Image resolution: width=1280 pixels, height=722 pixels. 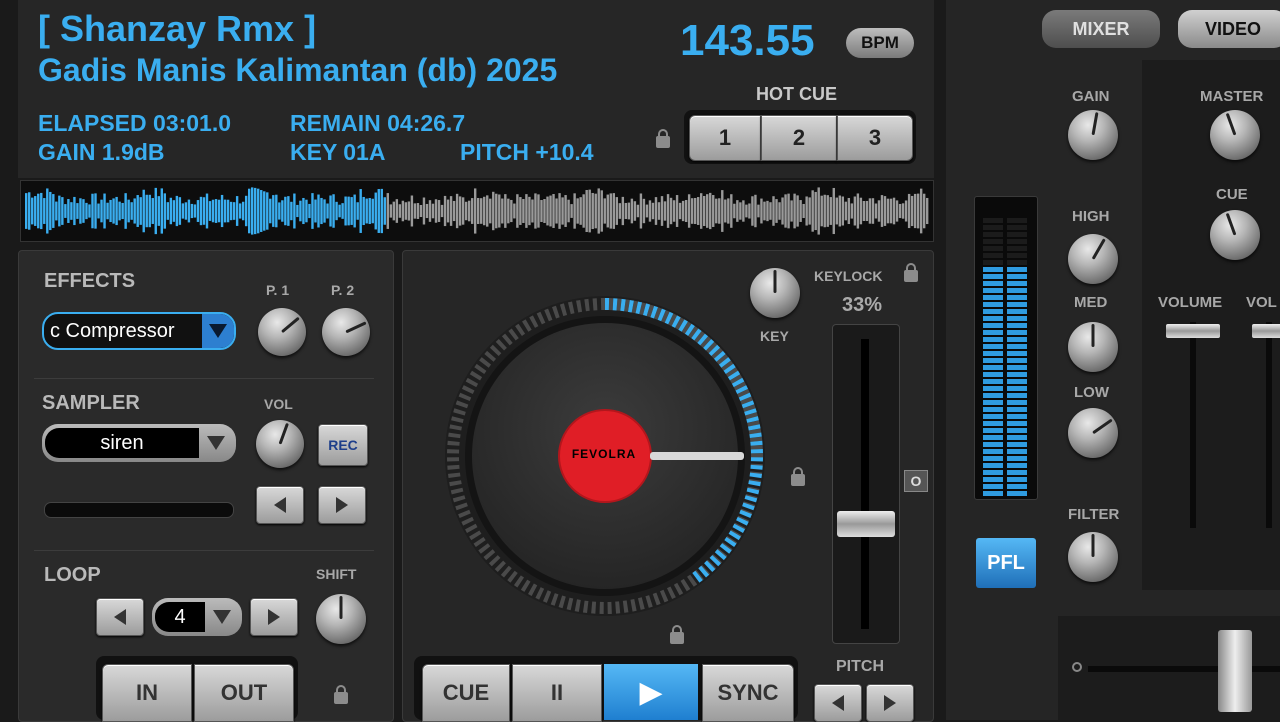 I want to click on loop-in-button: IN, so click(x=147, y=693).